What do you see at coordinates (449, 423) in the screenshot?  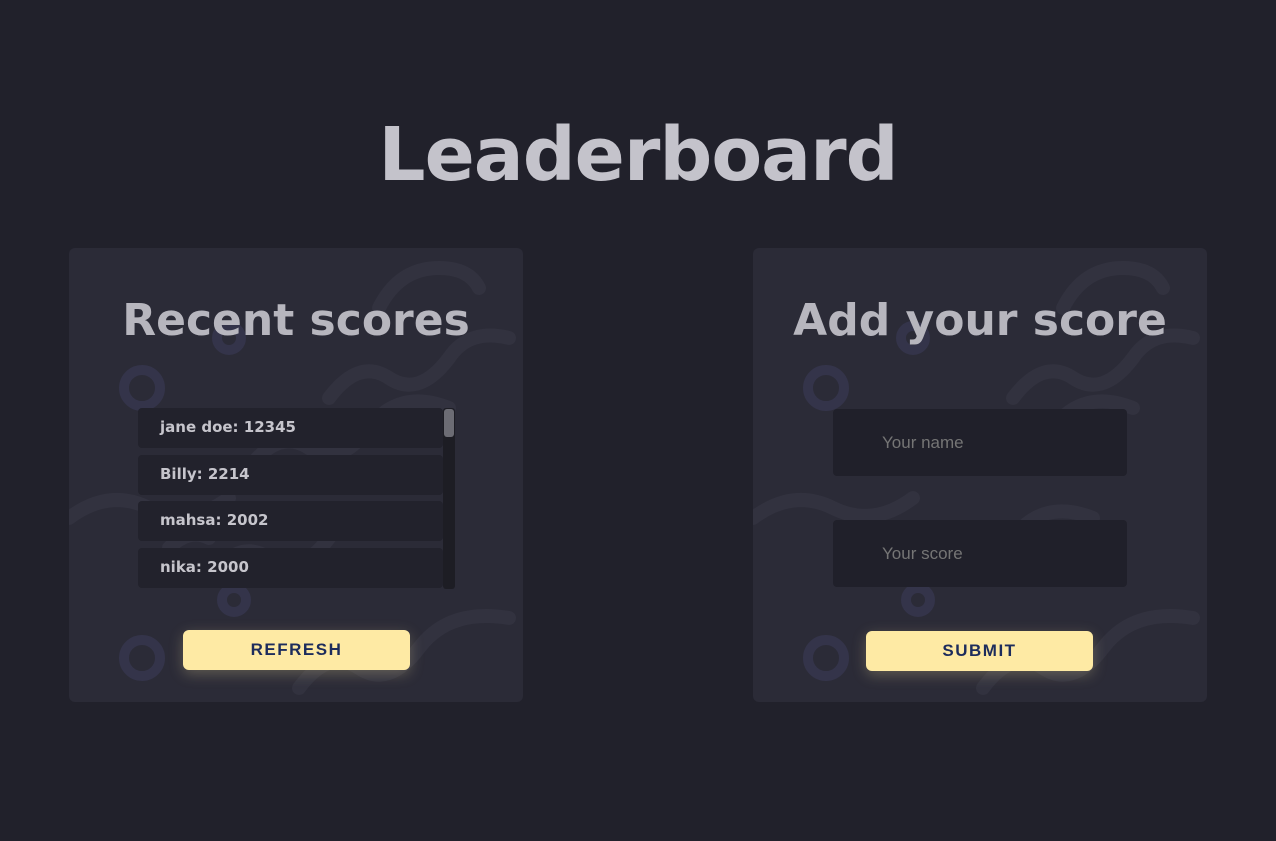 I see `scrollbar-thumb` at bounding box center [449, 423].